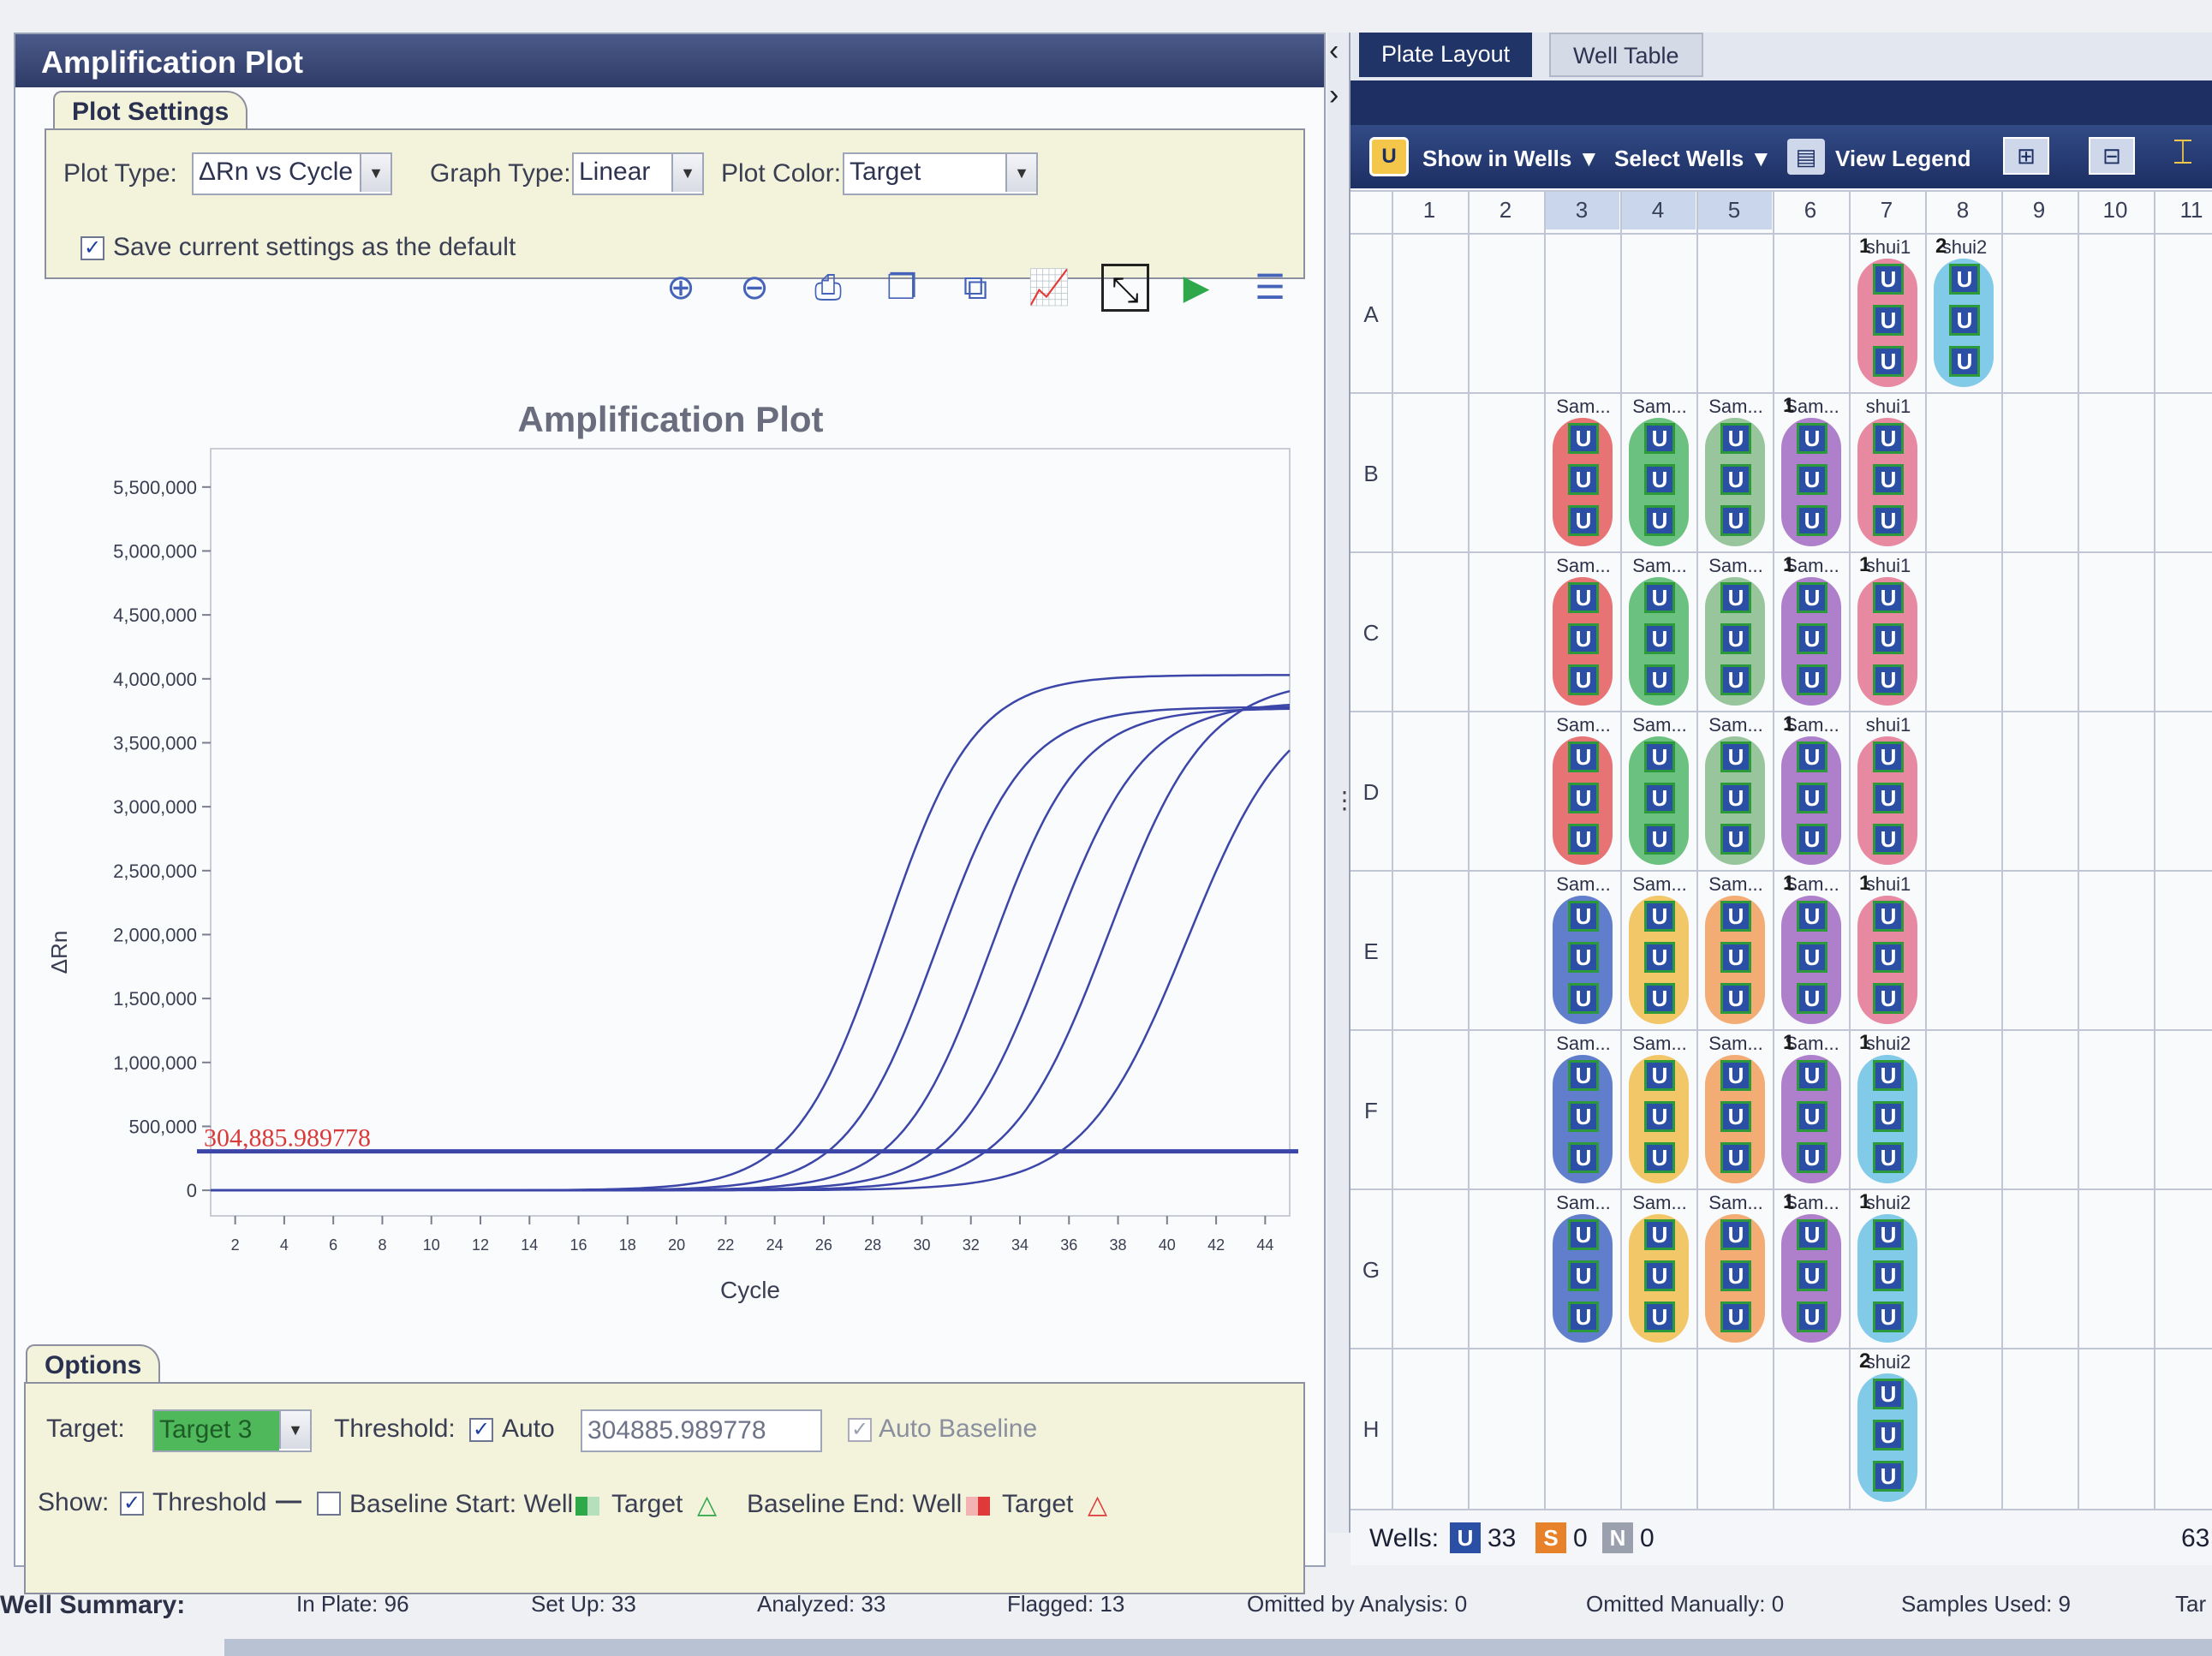  I want to click on row-header-F: F, so click(1371, 1111).